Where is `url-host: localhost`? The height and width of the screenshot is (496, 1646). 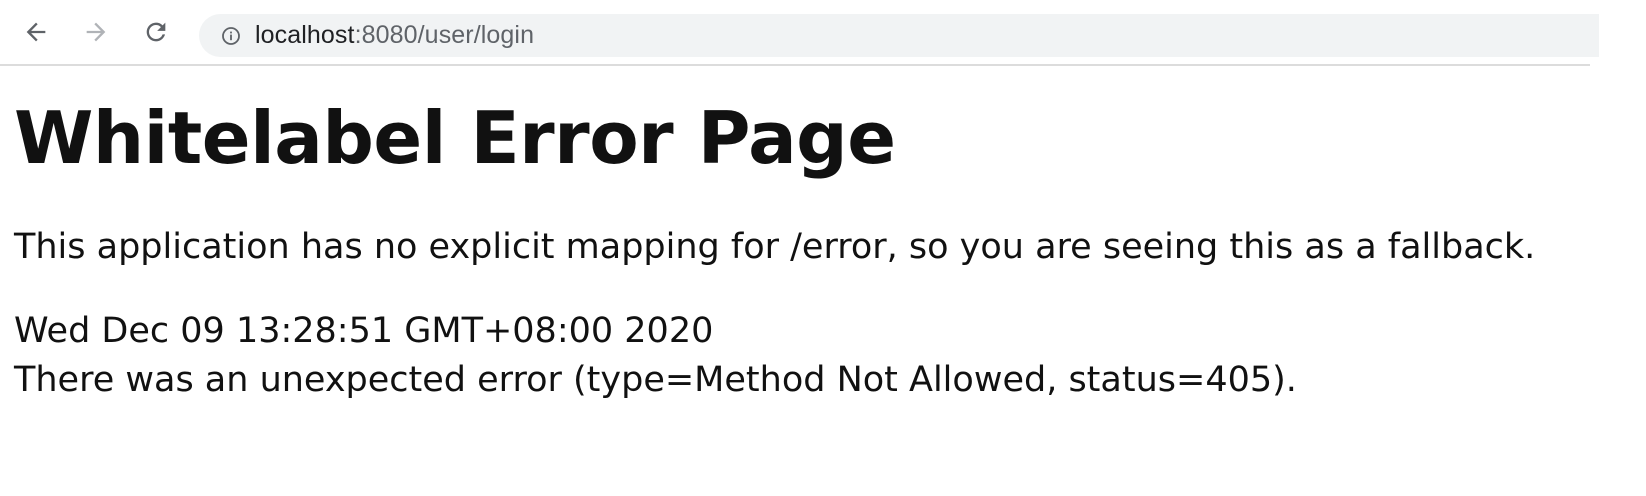
url-host: localhost is located at coordinates (305, 35).